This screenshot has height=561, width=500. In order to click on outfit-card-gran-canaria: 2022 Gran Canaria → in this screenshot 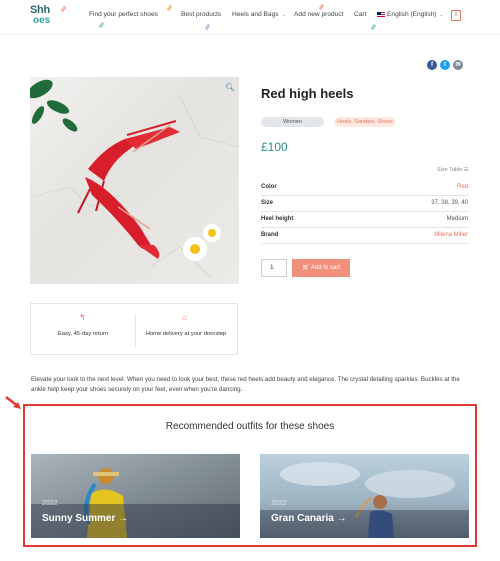, I will do `click(364, 496)`.